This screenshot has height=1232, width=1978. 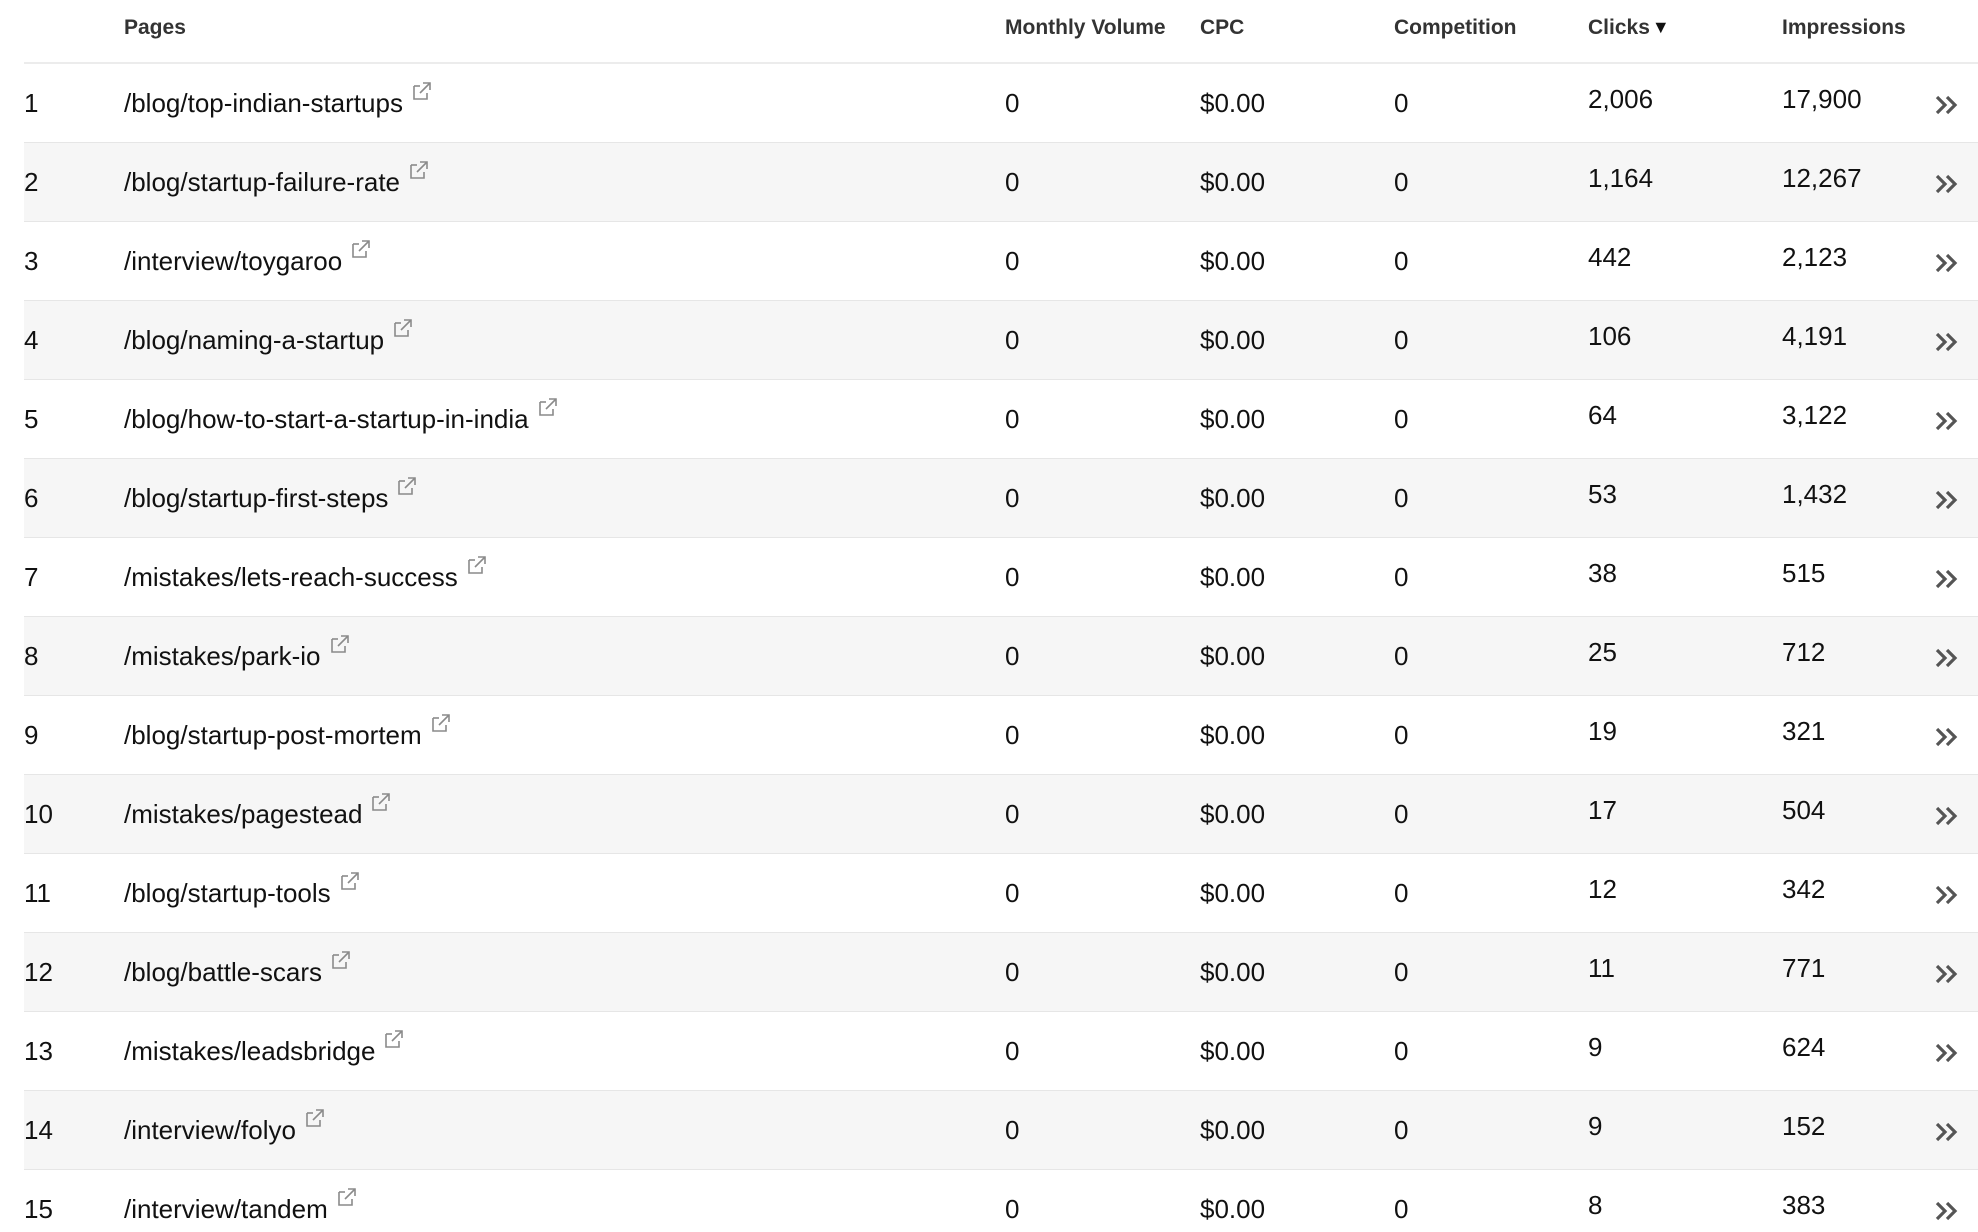 I want to click on page-path-link: /interview/tandem, so click(x=226, y=1209).